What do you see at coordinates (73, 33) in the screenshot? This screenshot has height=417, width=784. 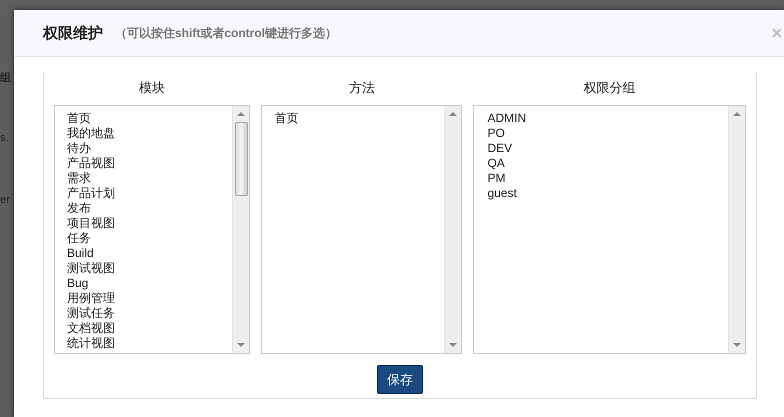 I see `dialog-title: 权限维护` at bounding box center [73, 33].